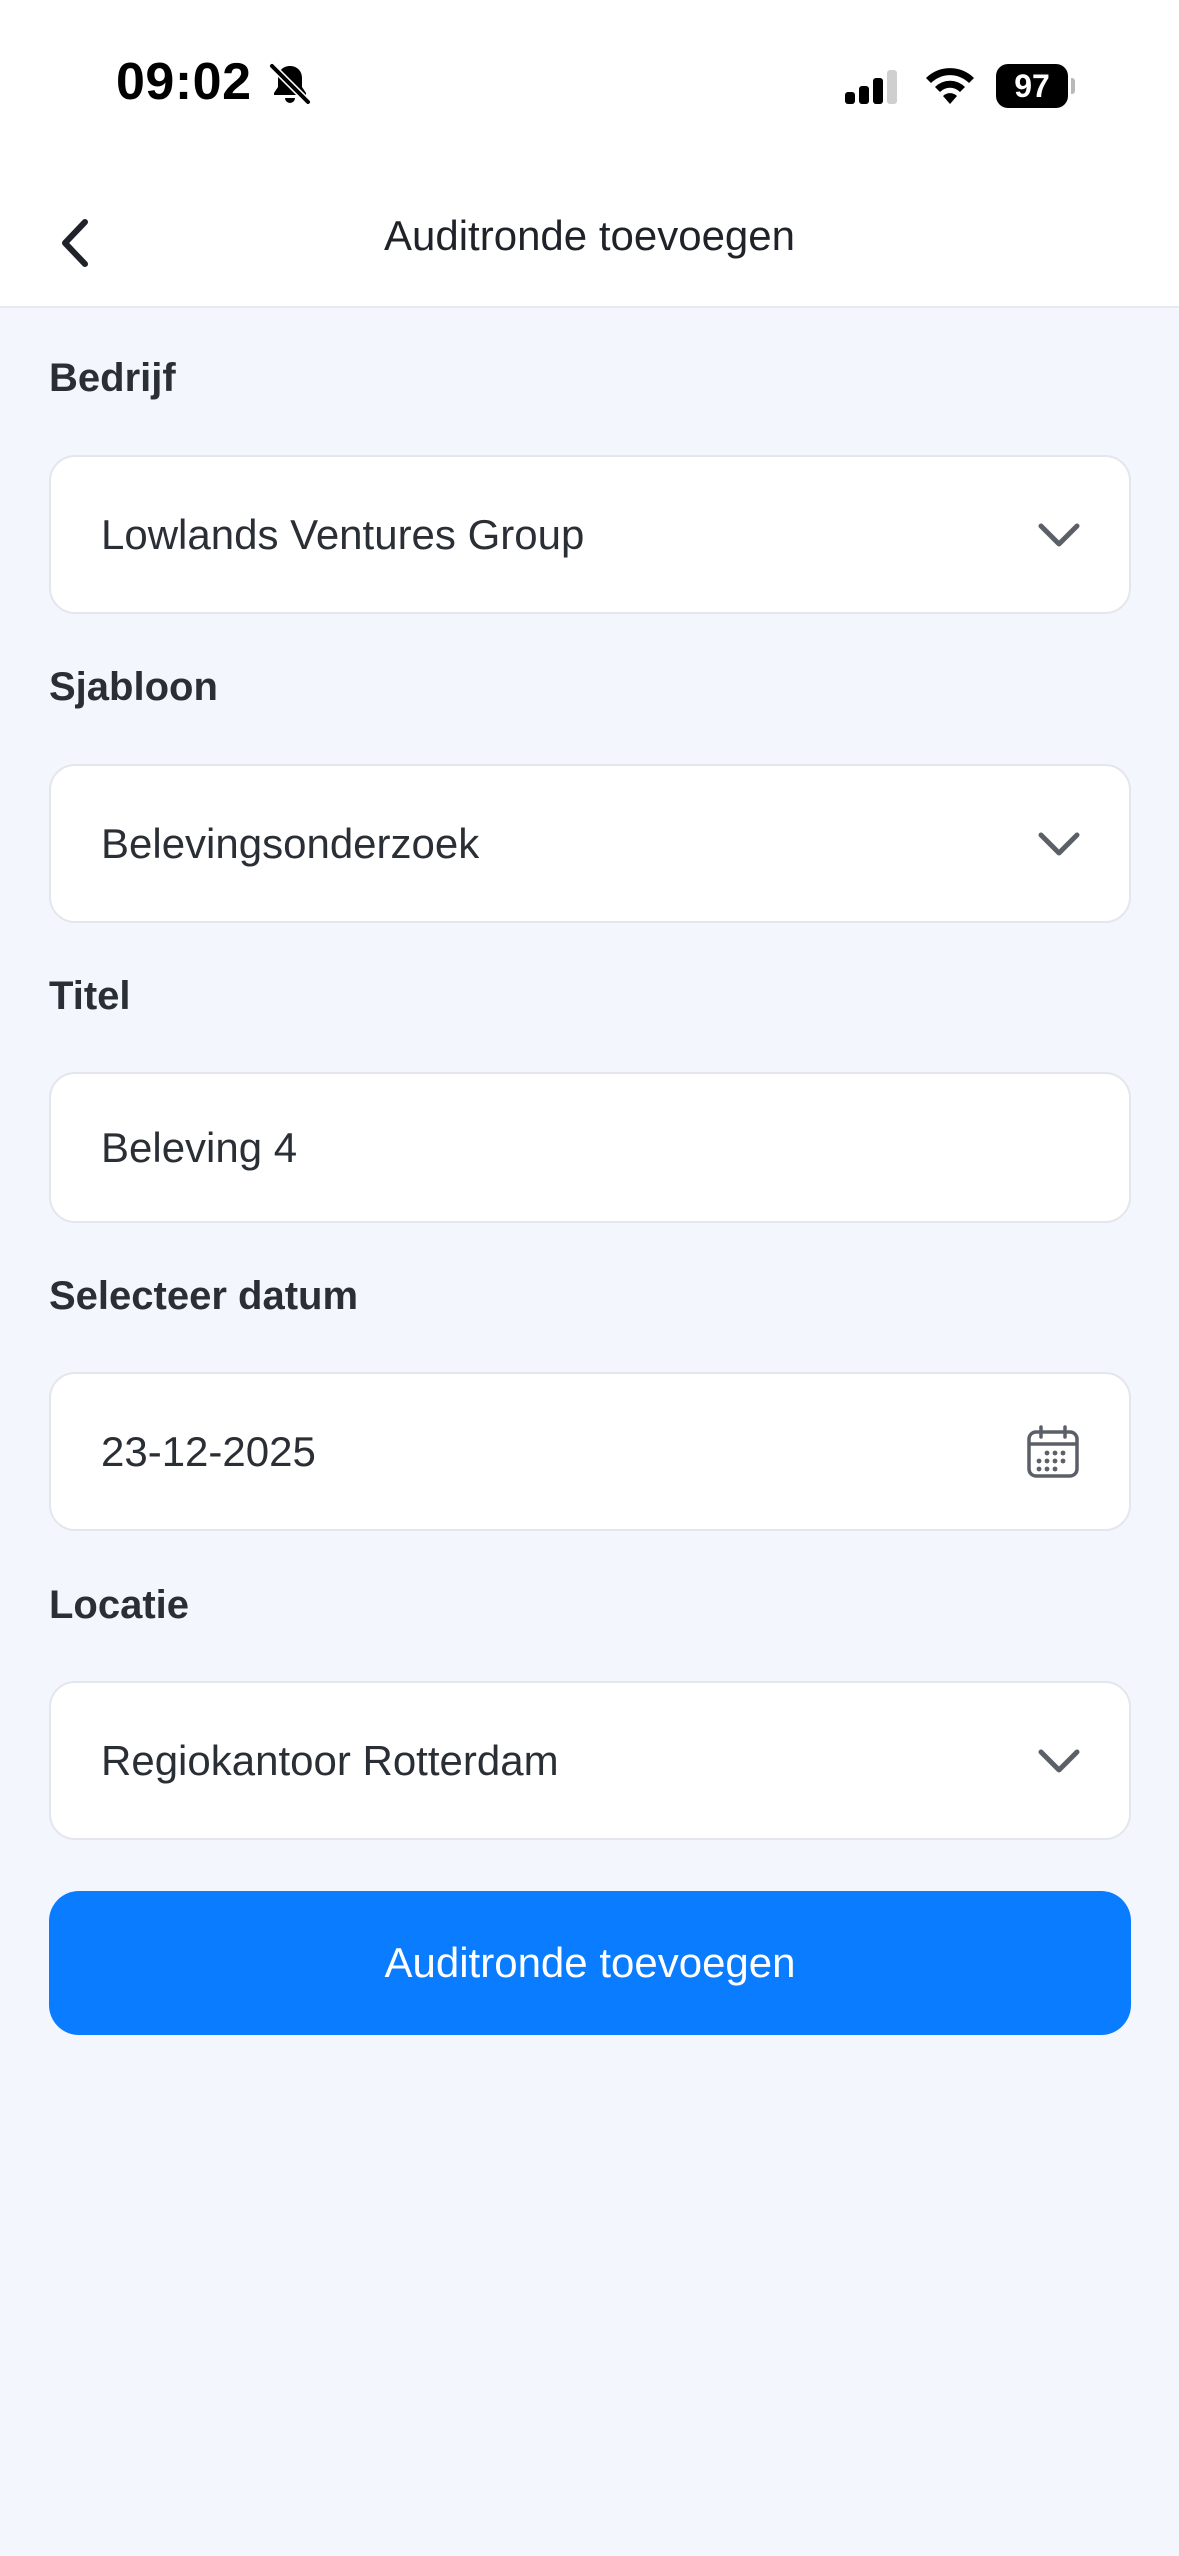 Image resolution: width=1179 pixels, height=2556 pixels. What do you see at coordinates (290, 84) in the screenshot?
I see `bell-slash-icon` at bounding box center [290, 84].